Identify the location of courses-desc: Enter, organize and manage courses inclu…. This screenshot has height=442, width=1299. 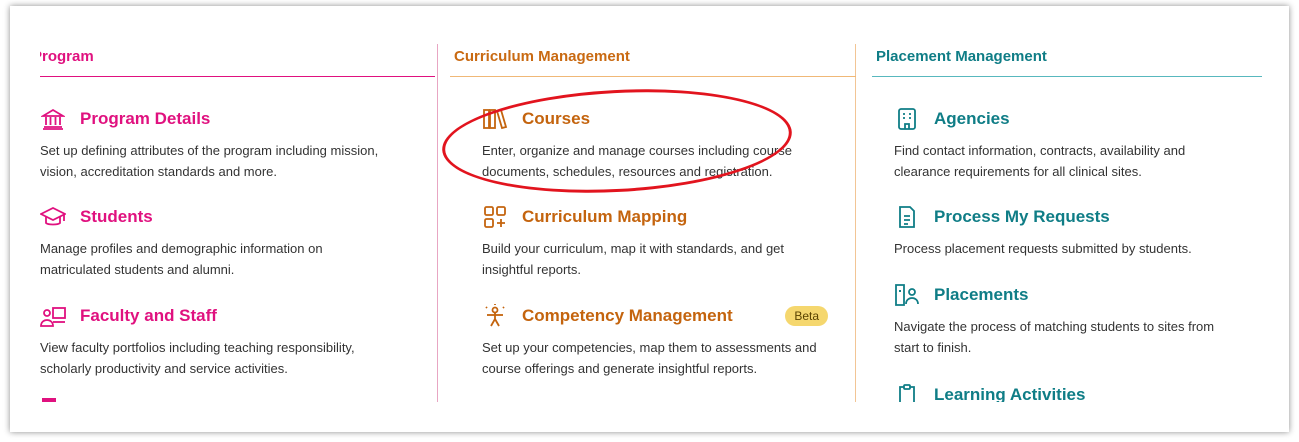
(637, 161).